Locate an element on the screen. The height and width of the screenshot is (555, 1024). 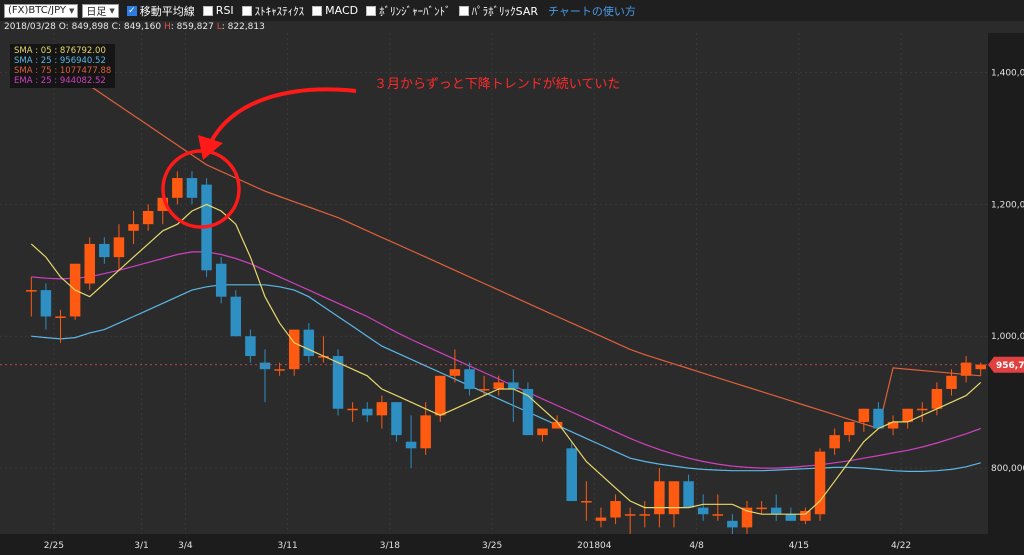
checkbox-bollinger: ﾎﾞﾘﾝｼﾞｬｰﾊﾞﾝﾄﾞ is located at coordinates (408, 11).